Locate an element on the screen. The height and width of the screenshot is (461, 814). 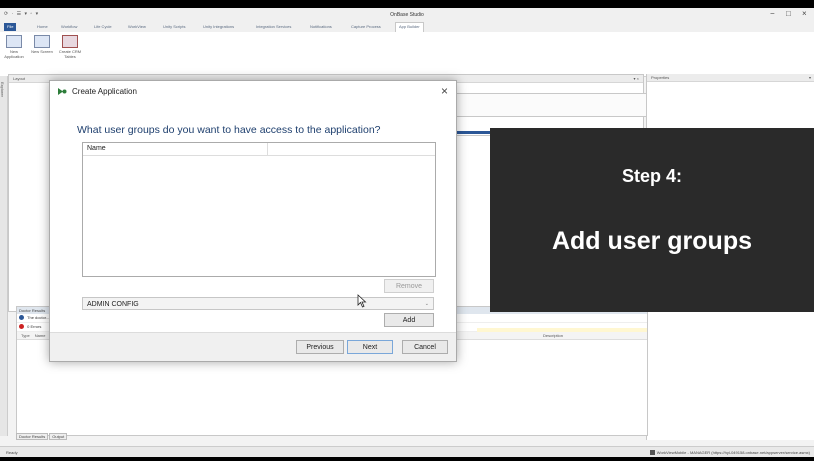
info-icon is located at coordinates (21, 318).